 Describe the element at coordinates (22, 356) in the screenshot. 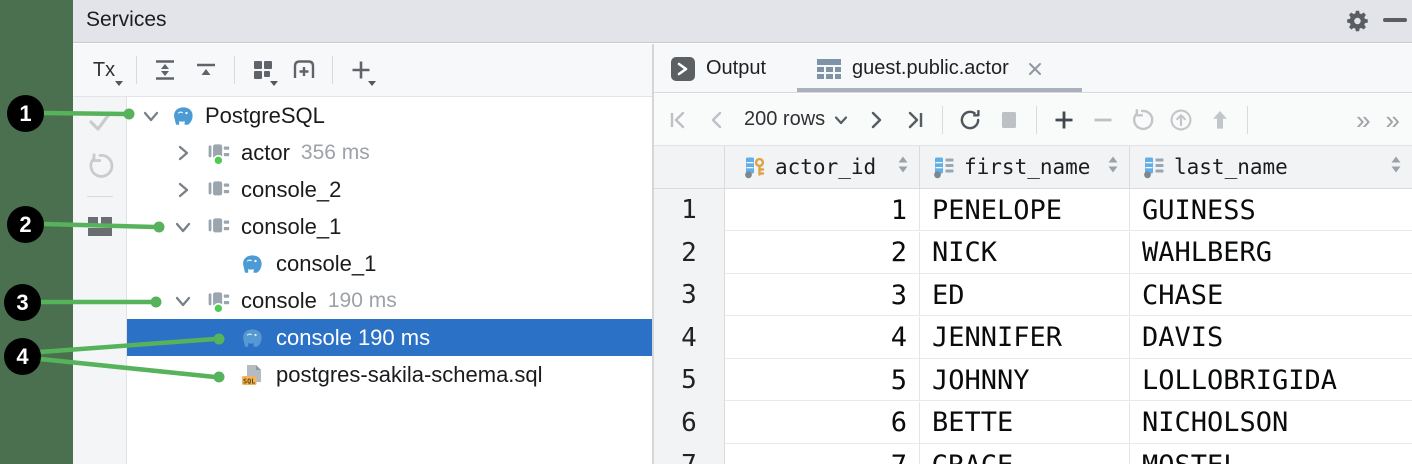

I see `annotation-badge-4: 4` at that location.